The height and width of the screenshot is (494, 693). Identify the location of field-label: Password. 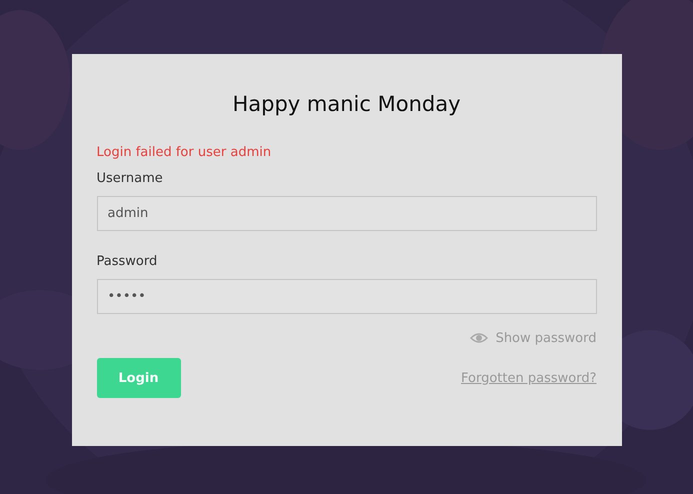
(127, 262).